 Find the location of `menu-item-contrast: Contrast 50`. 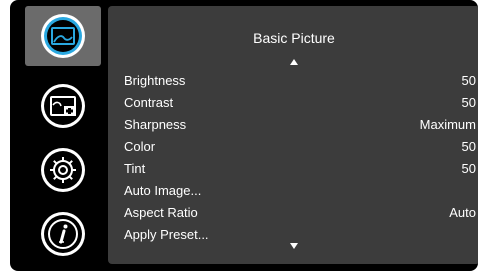

menu-item-contrast: Contrast 50 is located at coordinates (300, 103).